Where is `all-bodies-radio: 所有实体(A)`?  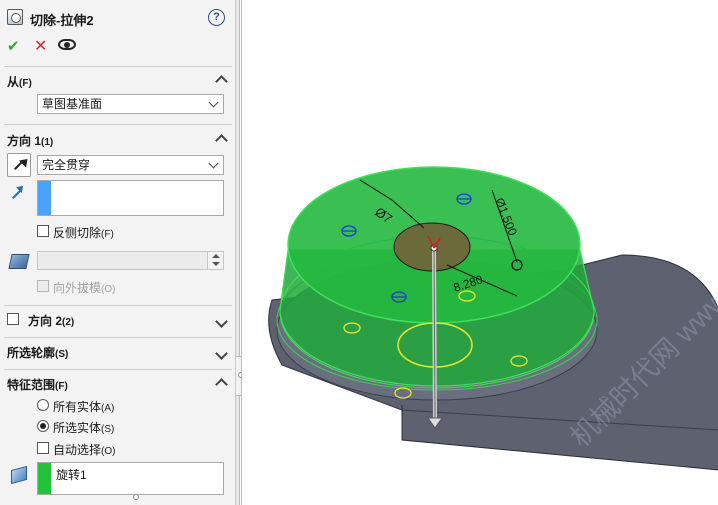
all-bodies-radio: 所有实体(A) is located at coordinates (112, 406).